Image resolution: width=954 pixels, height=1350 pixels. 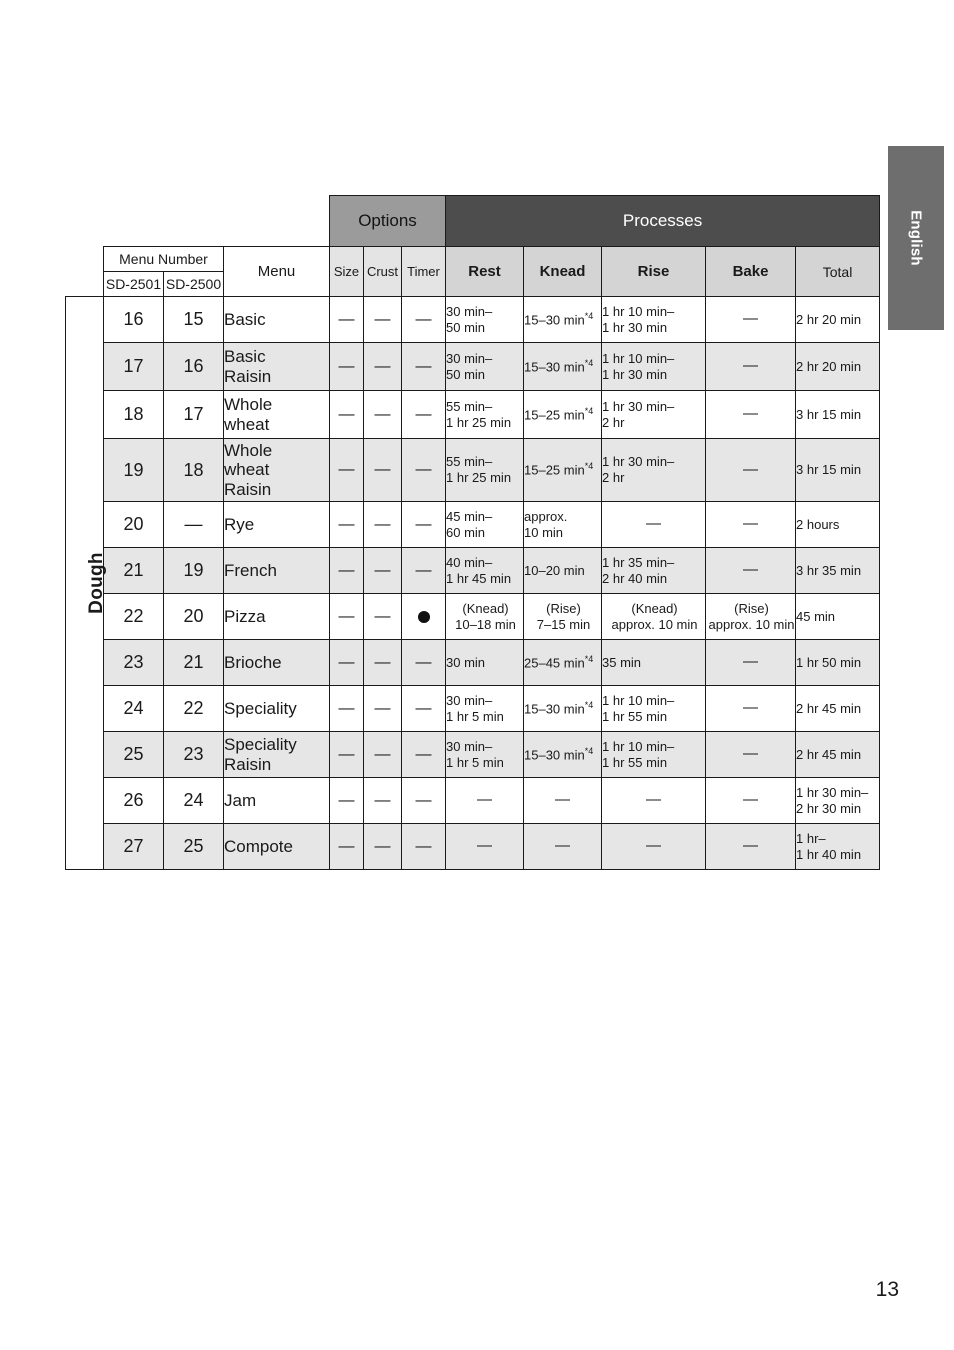 I want to click on cell-process-rest: 40 min– 1 hr 45 min, so click(x=485, y=570).